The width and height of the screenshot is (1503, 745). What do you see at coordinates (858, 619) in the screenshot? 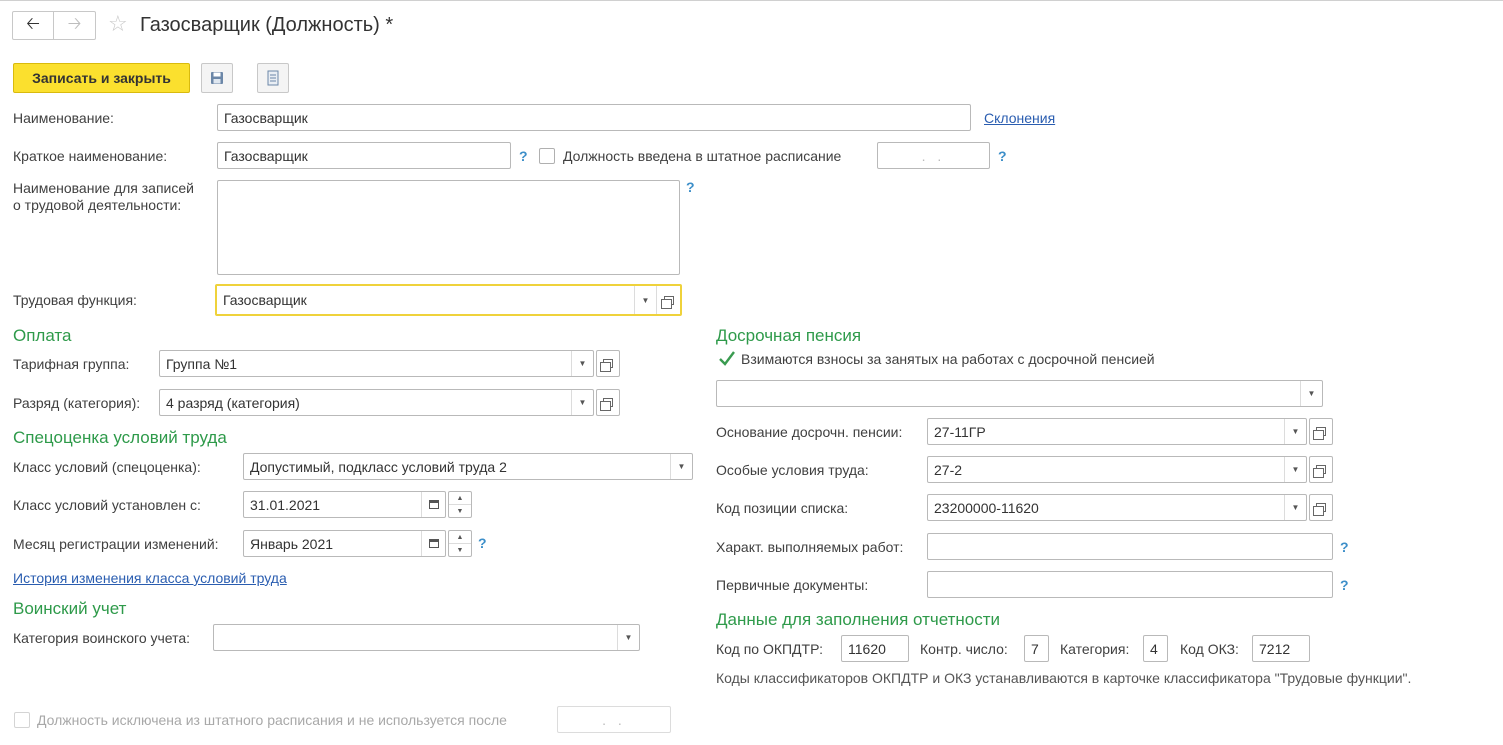
I see `section-reporting-title: Данные для заполнения отчетности` at bounding box center [858, 619].